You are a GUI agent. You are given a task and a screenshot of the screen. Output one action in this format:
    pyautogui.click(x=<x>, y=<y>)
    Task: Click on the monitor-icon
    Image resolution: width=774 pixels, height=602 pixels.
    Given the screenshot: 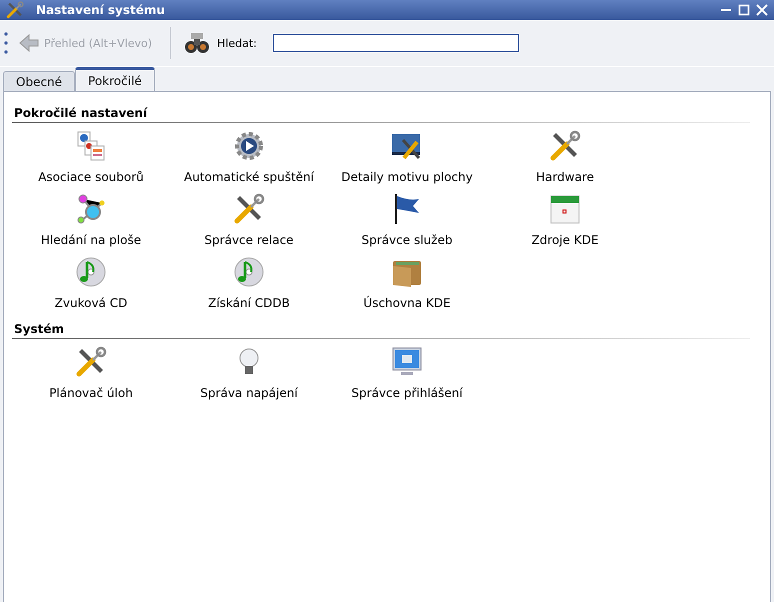 What is the action you would take?
    pyautogui.click(x=407, y=362)
    